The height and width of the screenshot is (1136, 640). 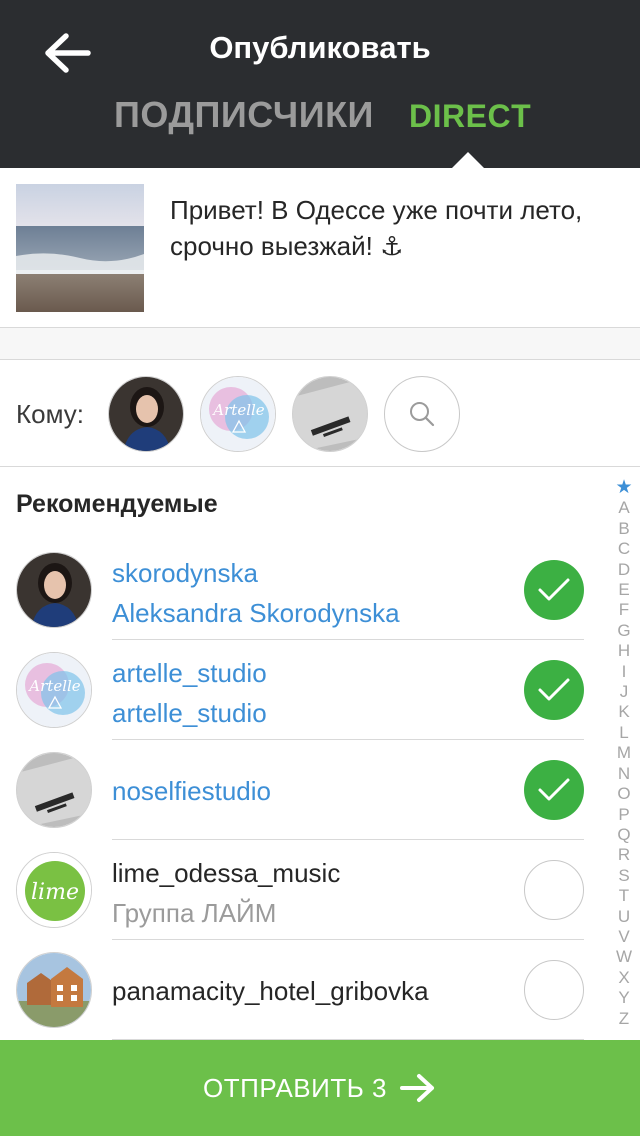 I want to click on recipient-avatar-artelle: Artelle, so click(x=238, y=414).